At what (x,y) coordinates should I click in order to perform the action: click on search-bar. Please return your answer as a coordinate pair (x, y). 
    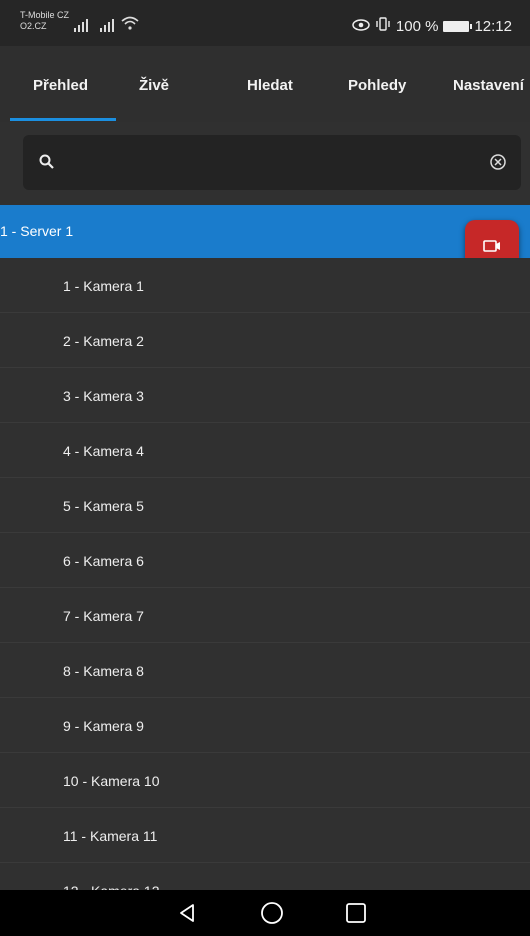
    Looking at the image, I should click on (272, 162).